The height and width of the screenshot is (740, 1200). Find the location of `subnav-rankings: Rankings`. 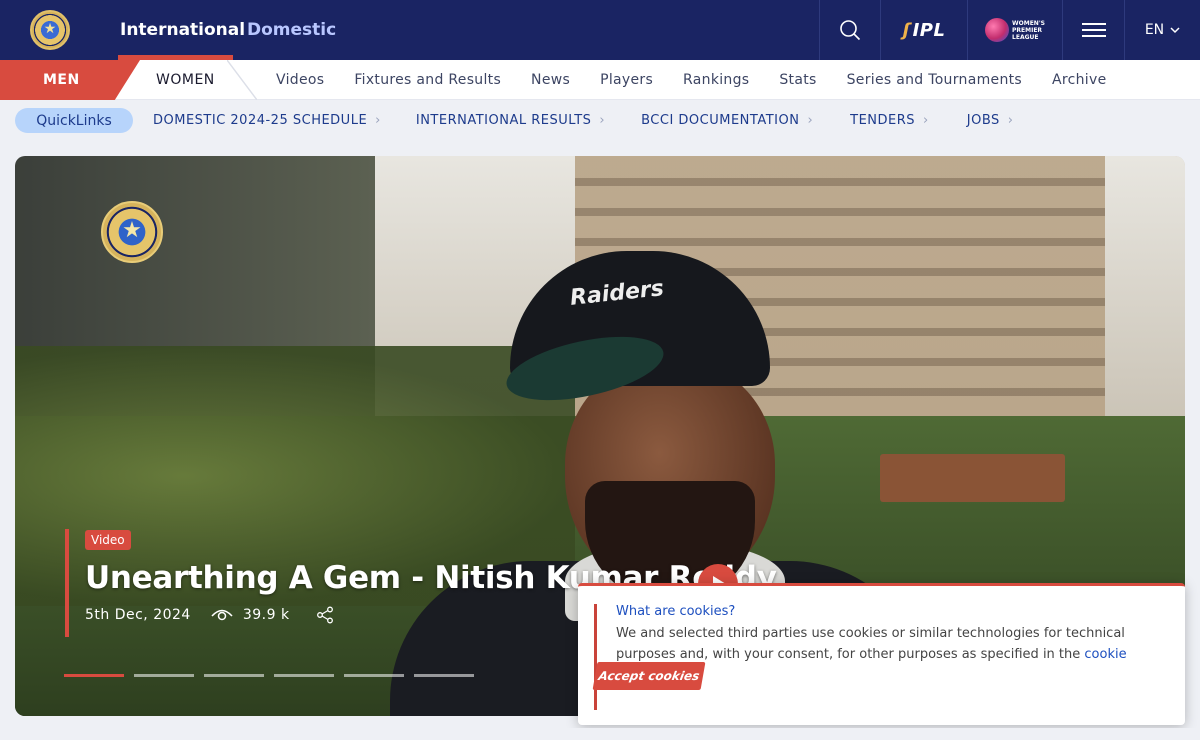

subnav-rankings: Rankings is located at coordinates (716, 80).